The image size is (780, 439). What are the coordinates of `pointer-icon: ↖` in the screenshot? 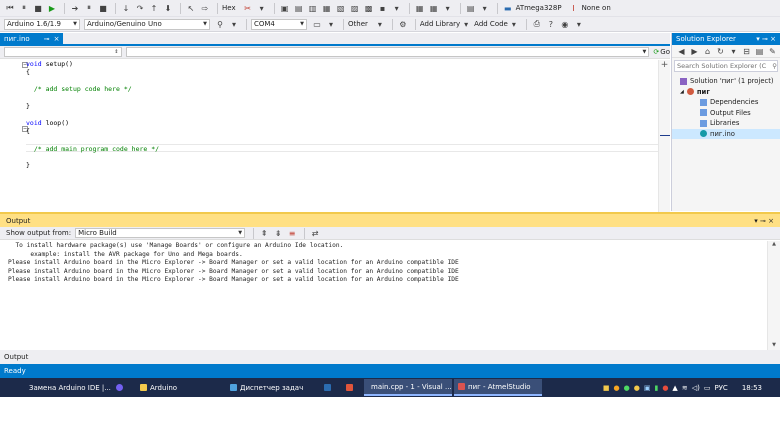 It's located at (191, 8).